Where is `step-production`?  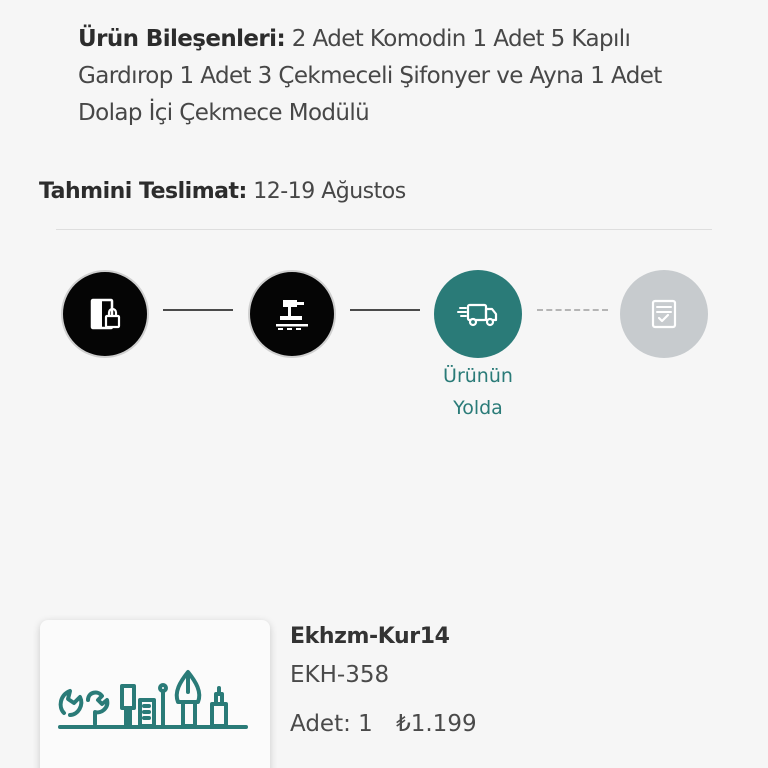 step-production is located at coordinates (292, 314).